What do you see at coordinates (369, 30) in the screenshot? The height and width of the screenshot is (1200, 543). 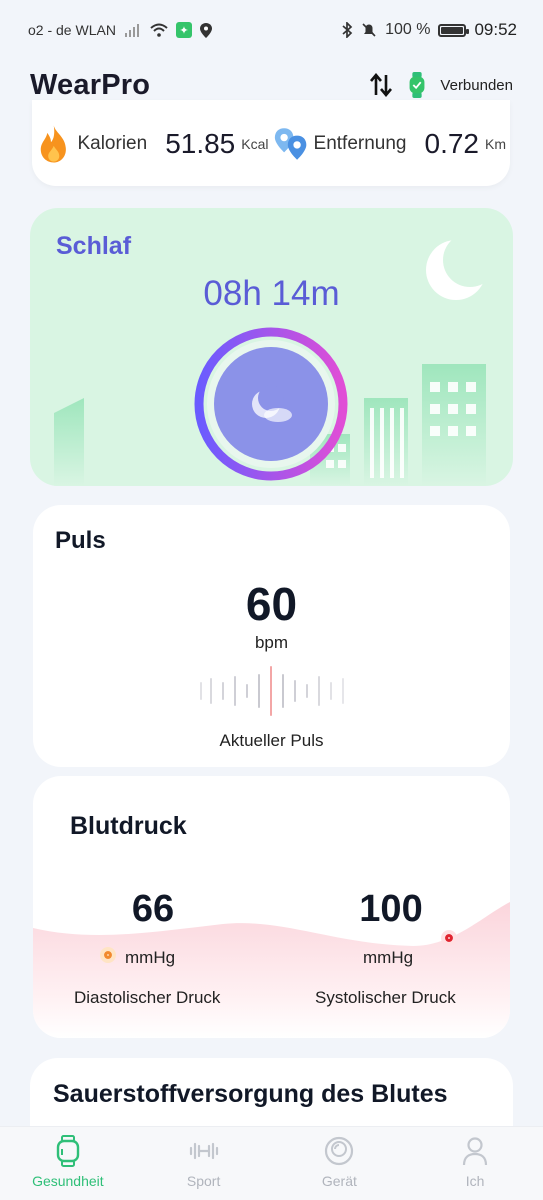 I see `mute-bell-icon` at bounding box center [369, 30].